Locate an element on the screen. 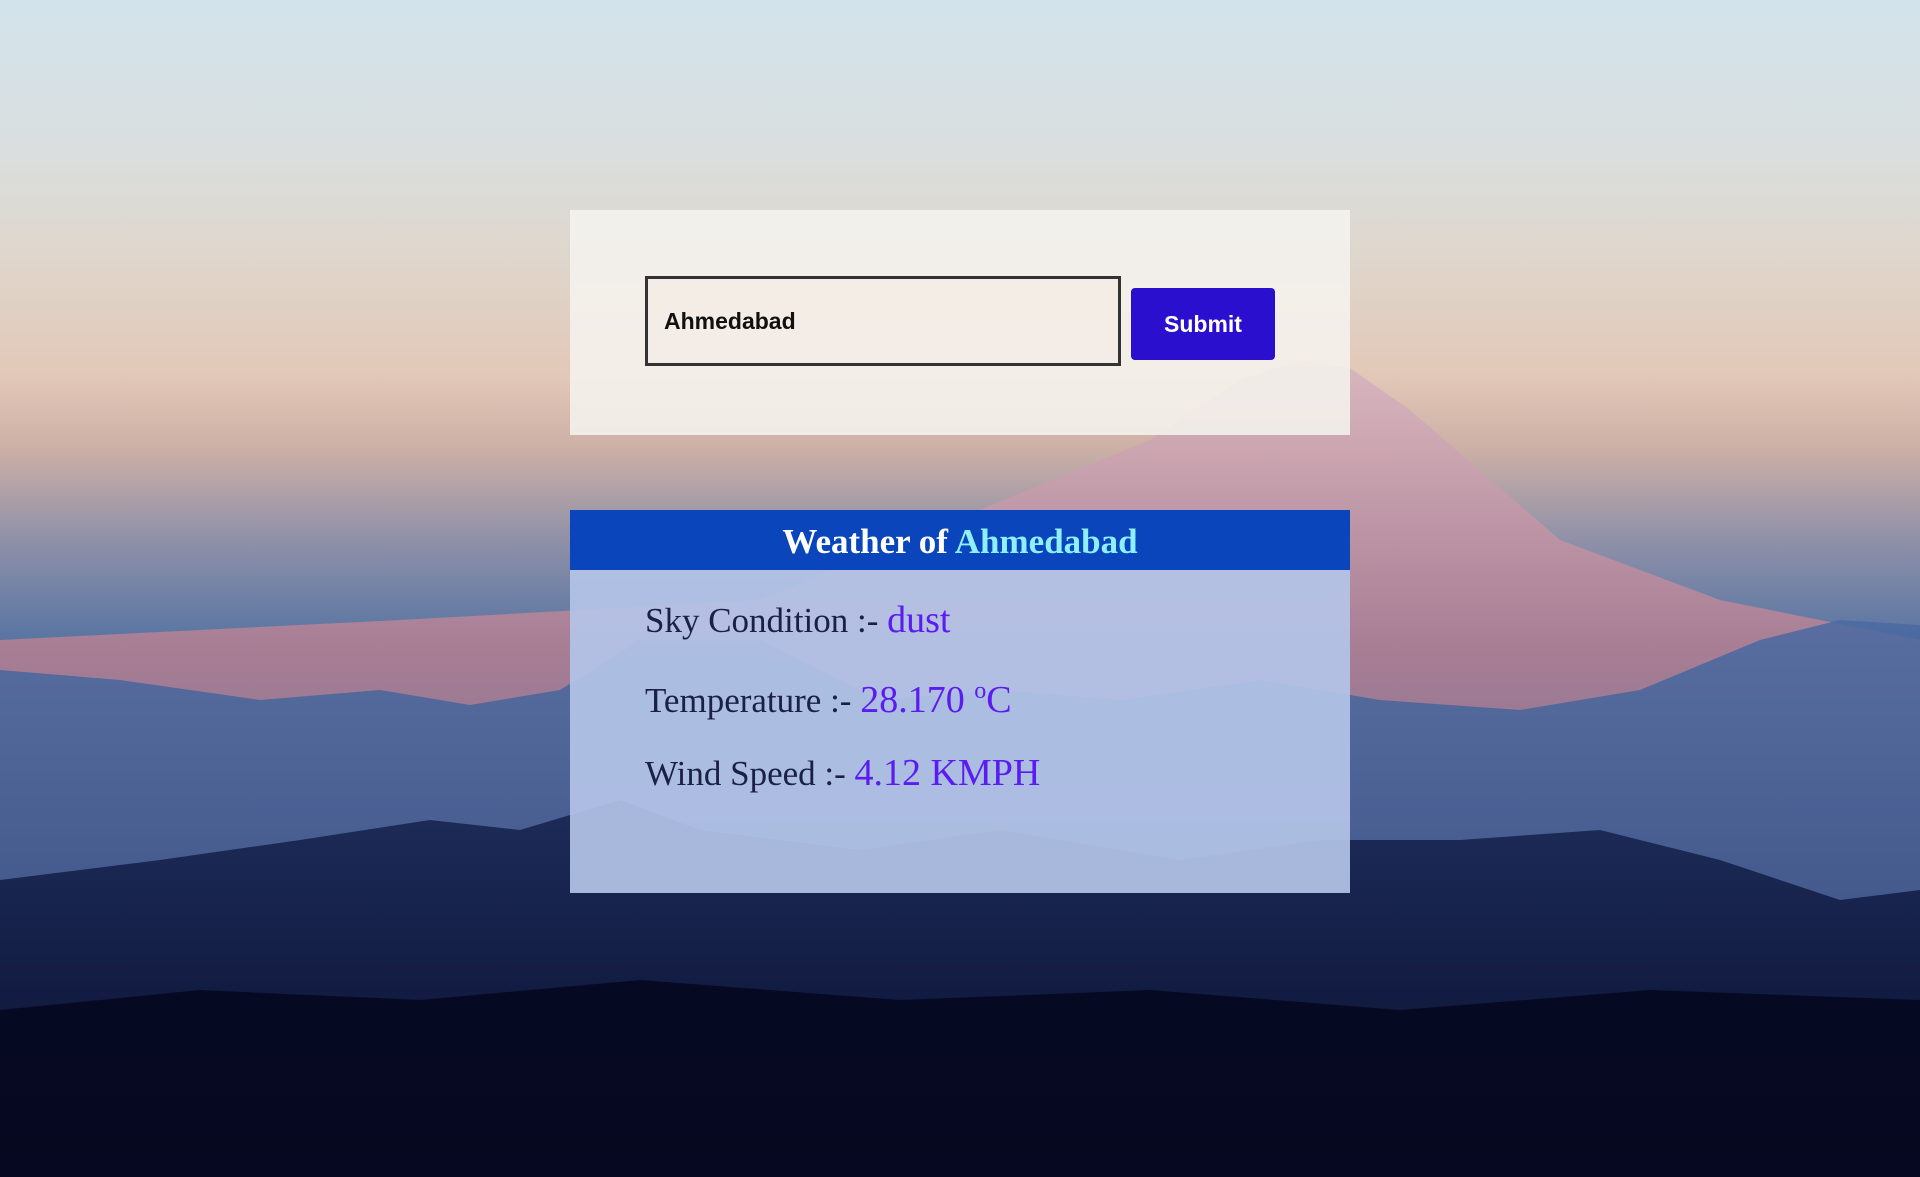 Image resolution: width=1920 pixels, height=1177 pixels. wind-speed-row: Wind Speed :- 4.12 KMPH is located at coordinates (842, 773).